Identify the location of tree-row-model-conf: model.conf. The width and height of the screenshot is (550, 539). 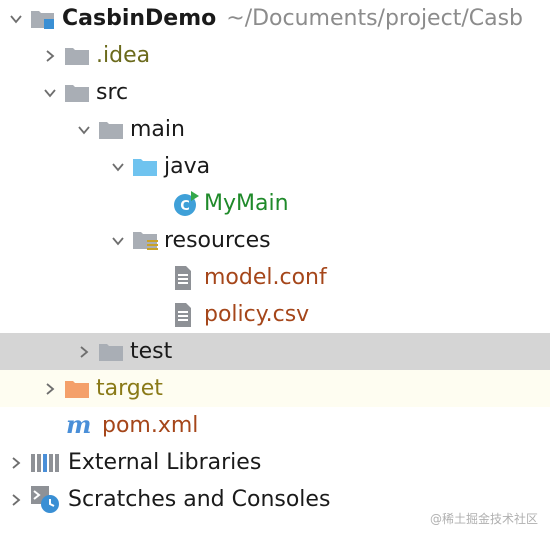
(275, 277).